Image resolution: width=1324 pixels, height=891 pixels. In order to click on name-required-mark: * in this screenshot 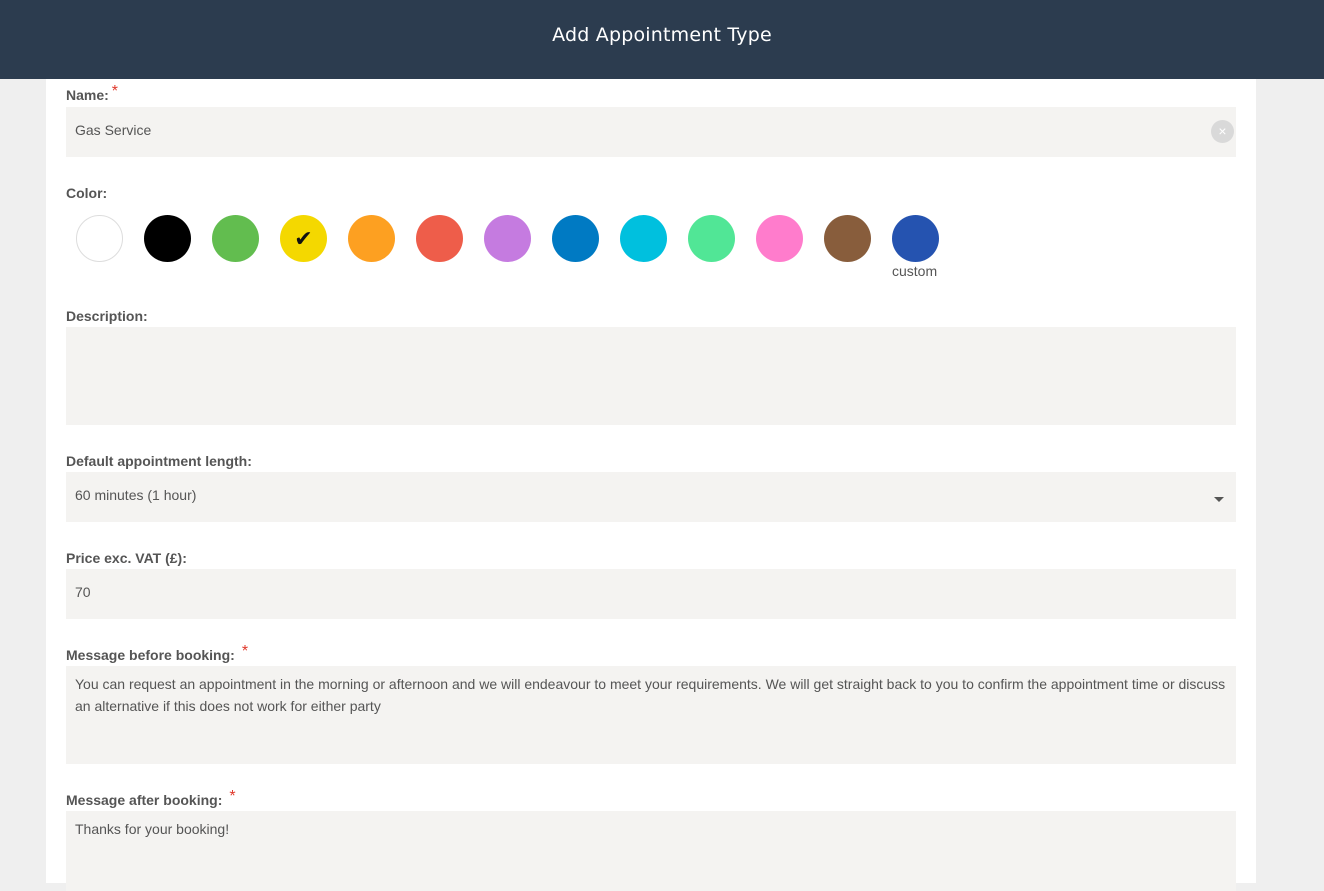, I will do `click(115, 91)`.